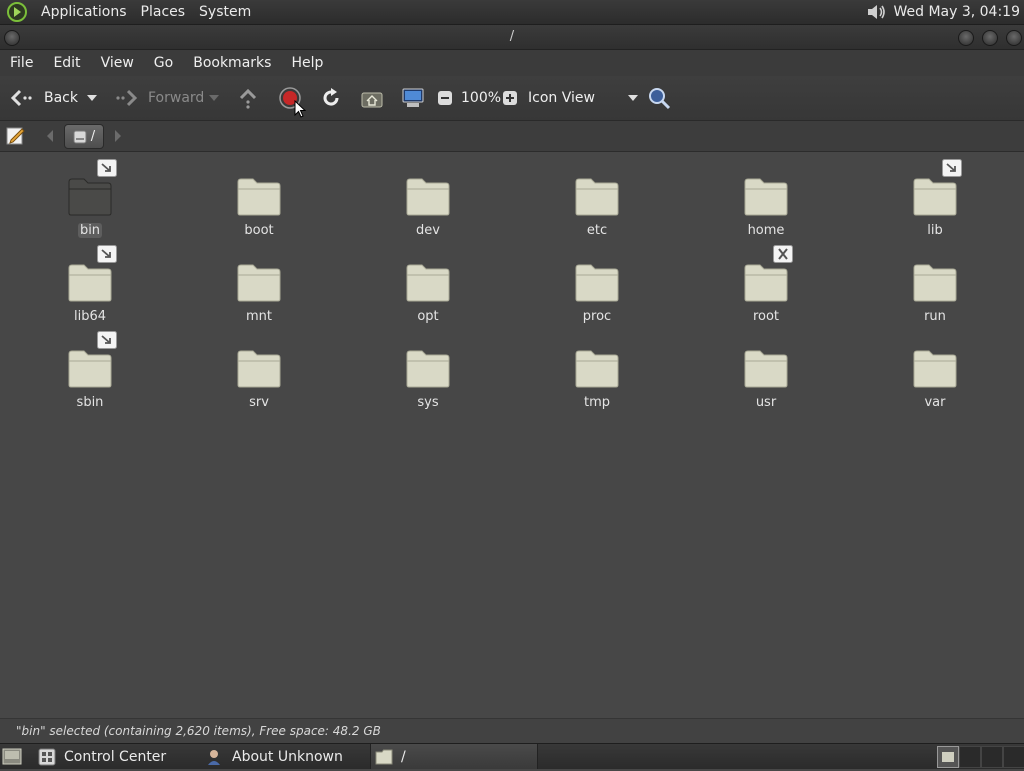  What do you see at coordinates (114, 756) in the screenshot?
I see `task-control-center: Control Center` at bounding box center [114, 756].